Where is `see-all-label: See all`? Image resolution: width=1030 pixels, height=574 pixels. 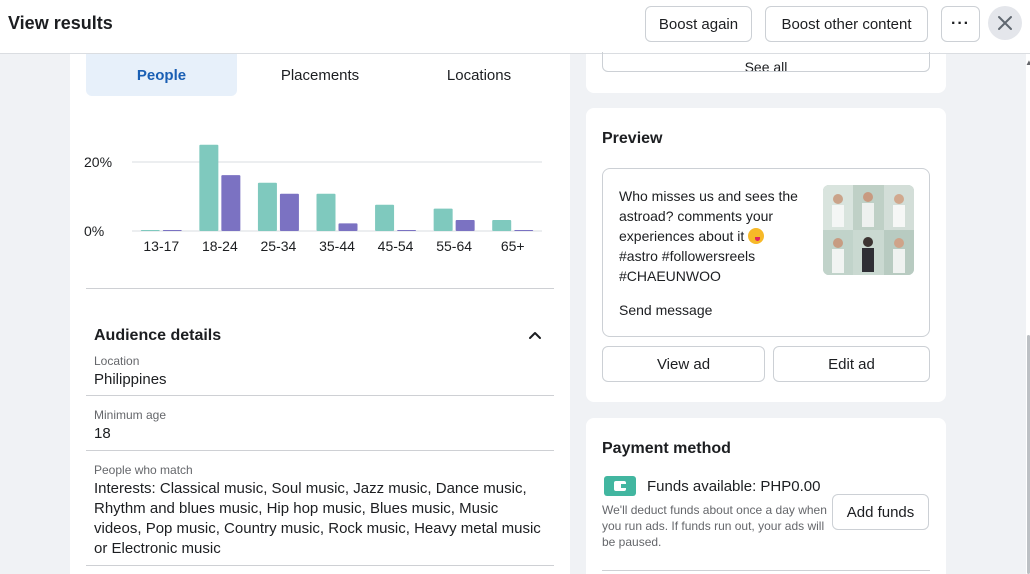
see-all-label: See all is located at coordinates (766, 65).